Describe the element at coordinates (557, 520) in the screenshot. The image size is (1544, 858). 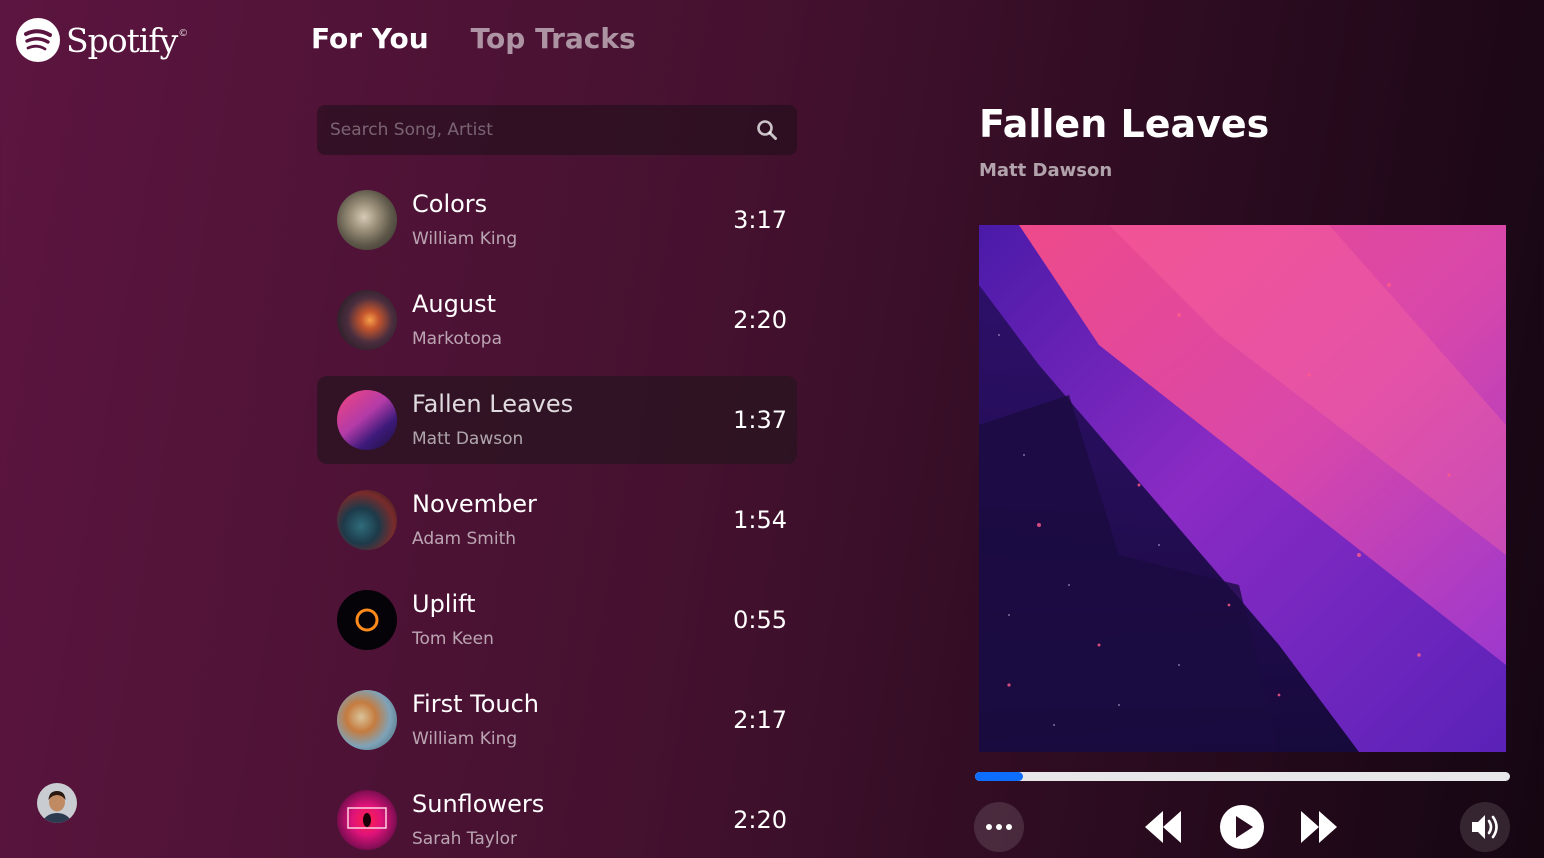
I see `track-row: November Adam Smith 1:54` at that location.